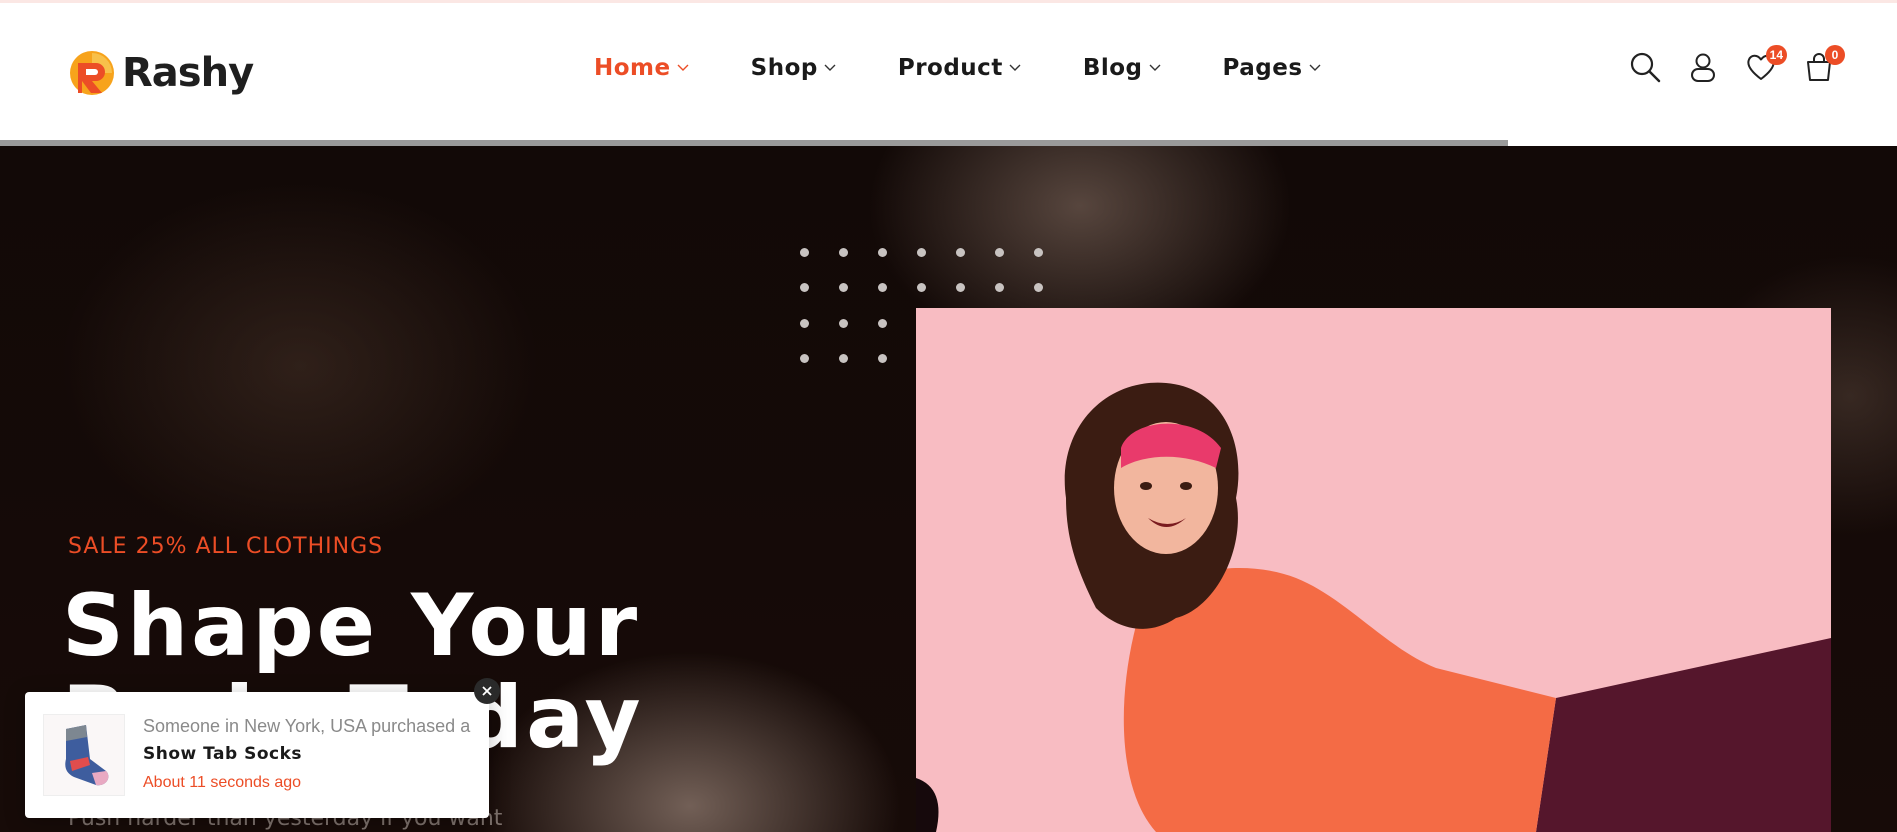  What do you see at coordinates (222, 754) in the screenshot?
I see `notification-product-link: Show Tab Socks` at bounding box center [222, 754].